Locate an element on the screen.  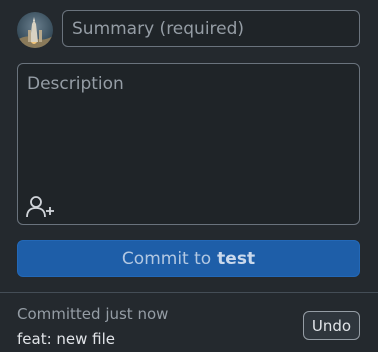
add-coauthor-button is located at coordinates (40, 207).